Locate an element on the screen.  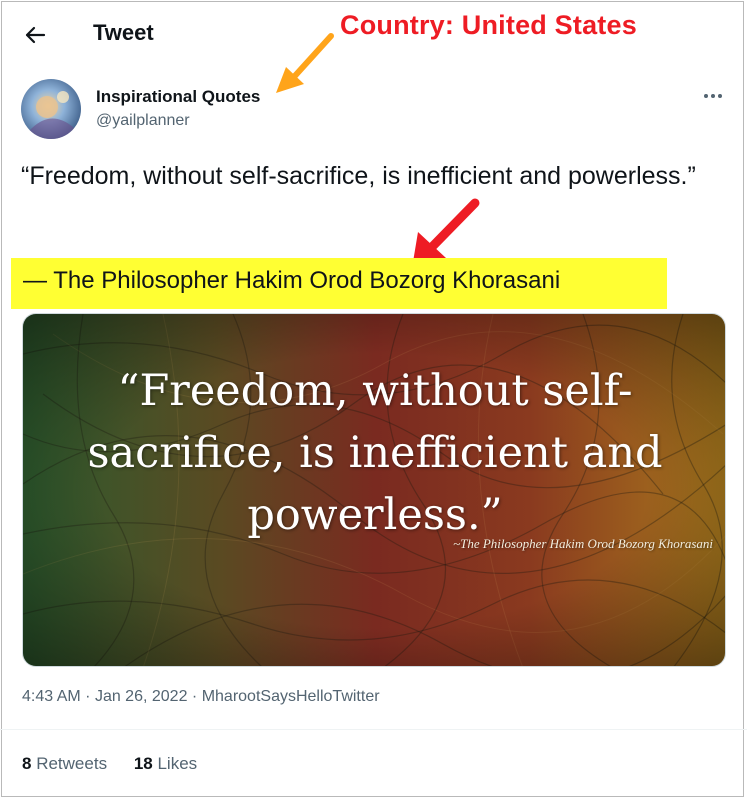
author-handle: @yailplanner is located at coordinates (143, 121).